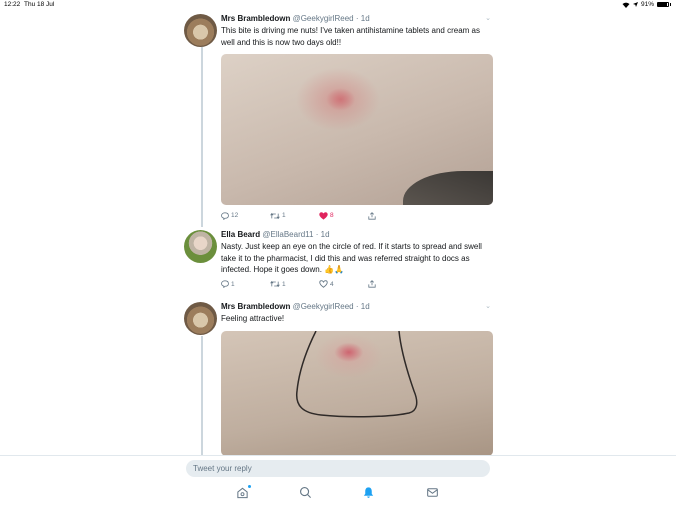 This screenshot has width=676, height=506. I want to click on unread-dot, so click(249, 486).